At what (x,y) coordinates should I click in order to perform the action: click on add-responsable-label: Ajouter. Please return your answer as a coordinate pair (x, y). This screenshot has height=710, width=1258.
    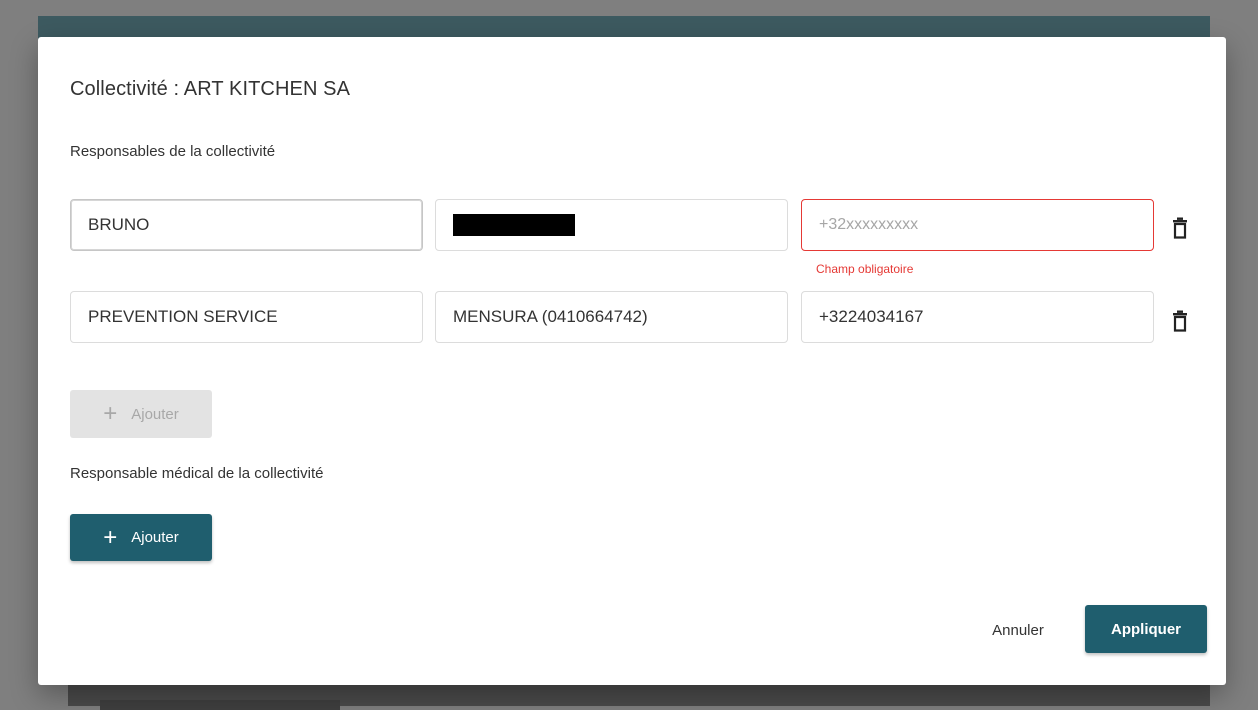
    Looking at the image, I should click on (155, 414).